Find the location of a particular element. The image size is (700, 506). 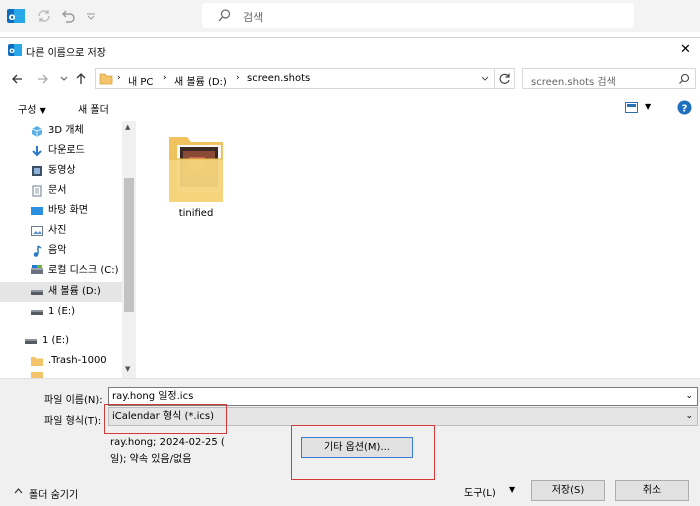

filename-label: 파일 이름(N): is located at coordinates (73, 400).